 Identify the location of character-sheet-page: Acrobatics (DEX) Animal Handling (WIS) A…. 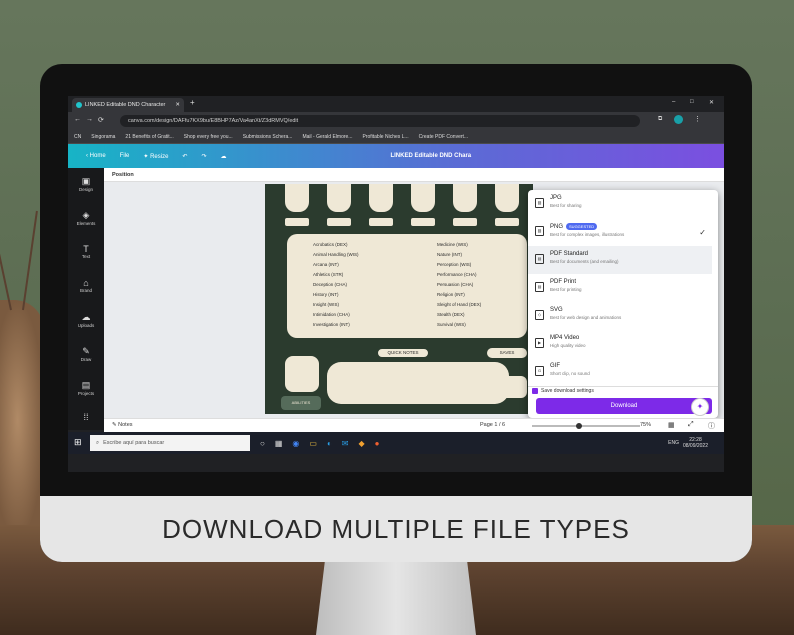
(399, 299).